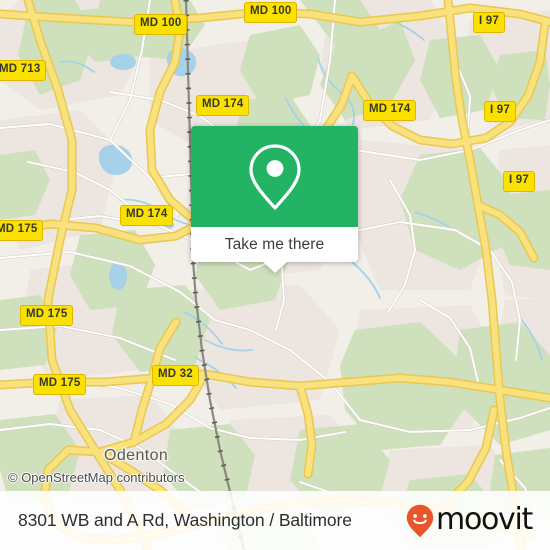 This screenshot has width=550, height=550. What do you see at coordinates (275, 245) in the screenshot?
I see `take-me-there-button: Take me there` at bounding box center [275, 245].